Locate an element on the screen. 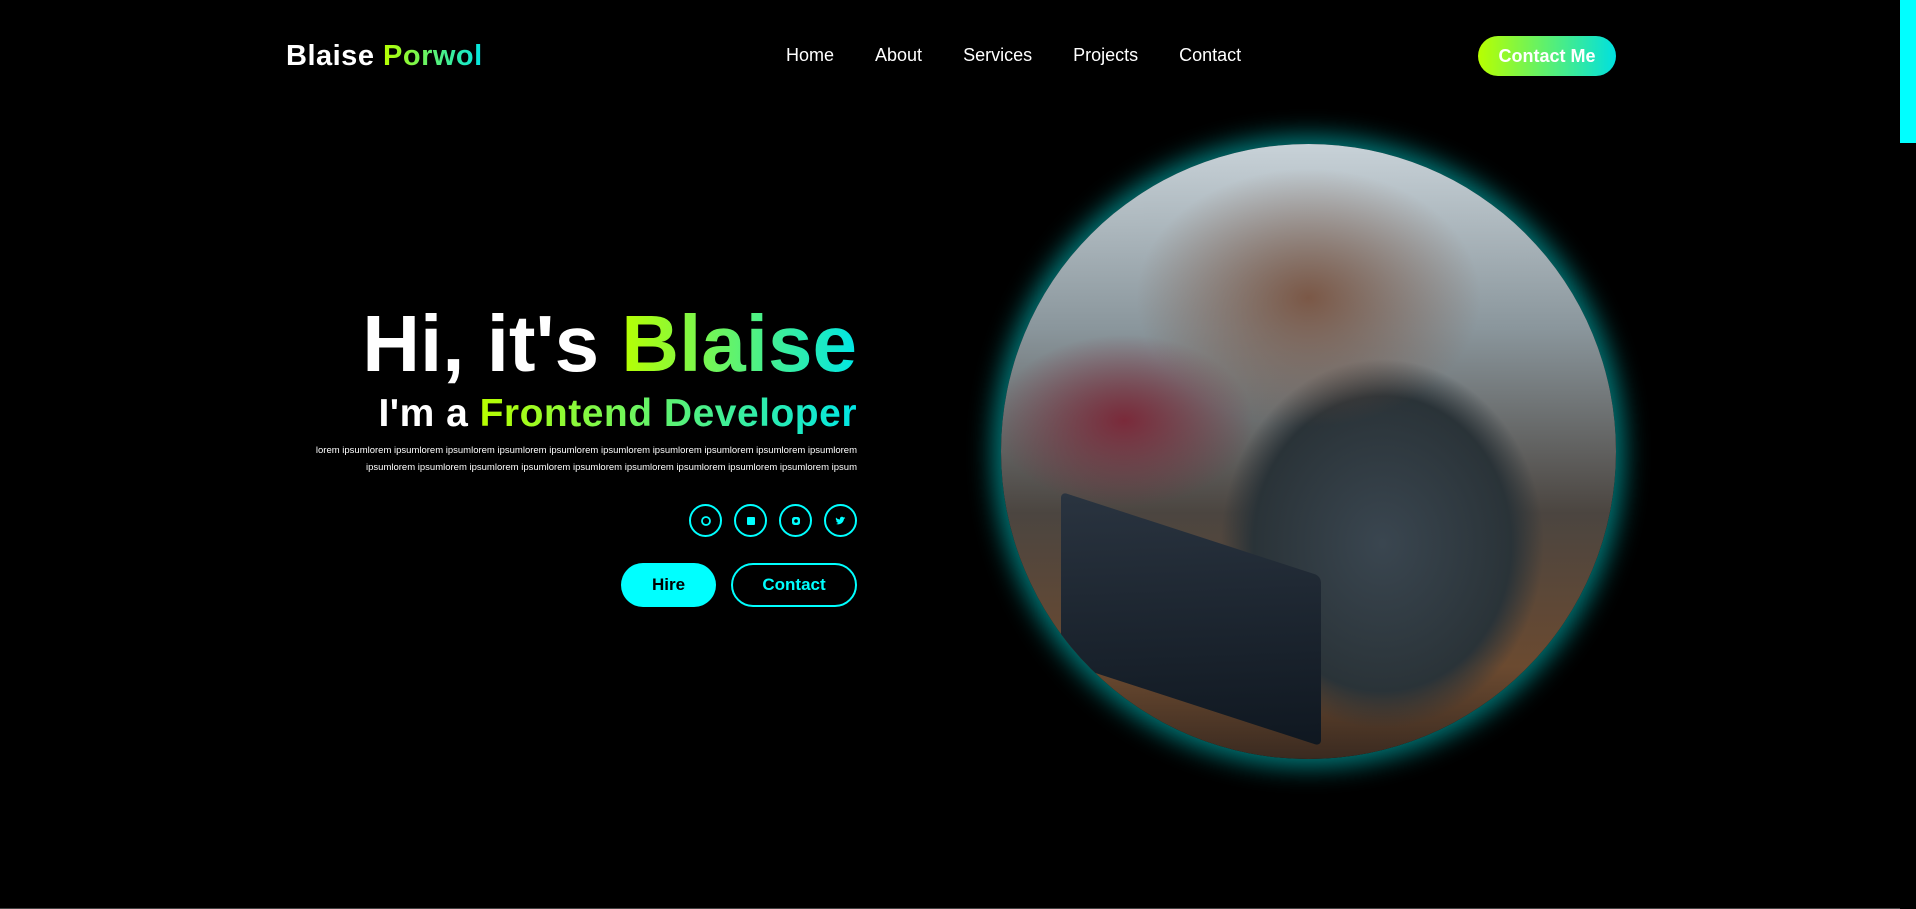 This screenshot has width=1916, height=909. hire-button: Hire is located at coordinates (668, 585).